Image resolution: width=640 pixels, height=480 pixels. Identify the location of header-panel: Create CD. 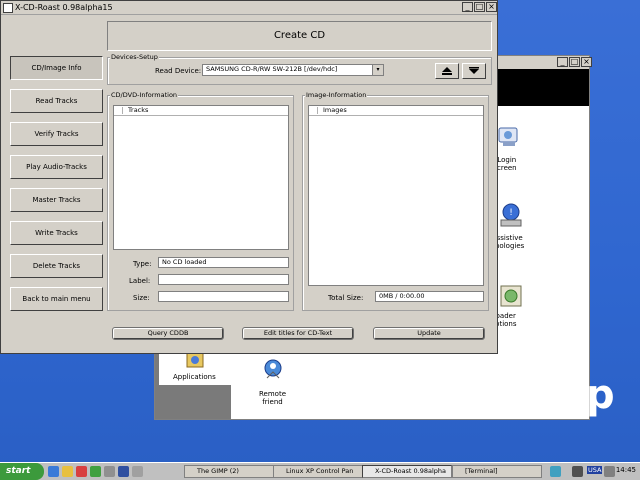
(299, 36).